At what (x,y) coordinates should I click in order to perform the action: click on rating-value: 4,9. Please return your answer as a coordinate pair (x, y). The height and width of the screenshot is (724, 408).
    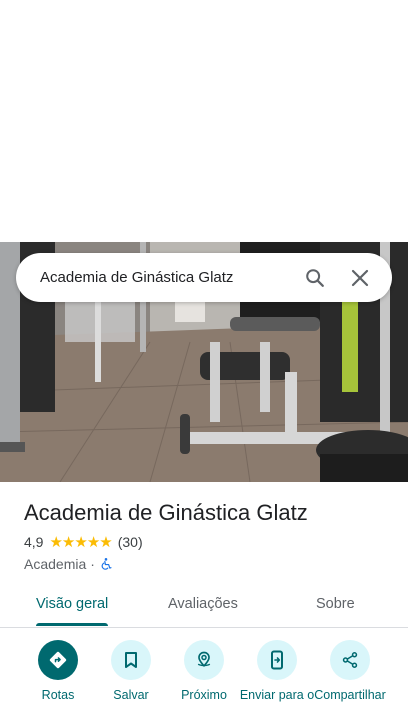
    Looking at the image, I should click on (34, 542).